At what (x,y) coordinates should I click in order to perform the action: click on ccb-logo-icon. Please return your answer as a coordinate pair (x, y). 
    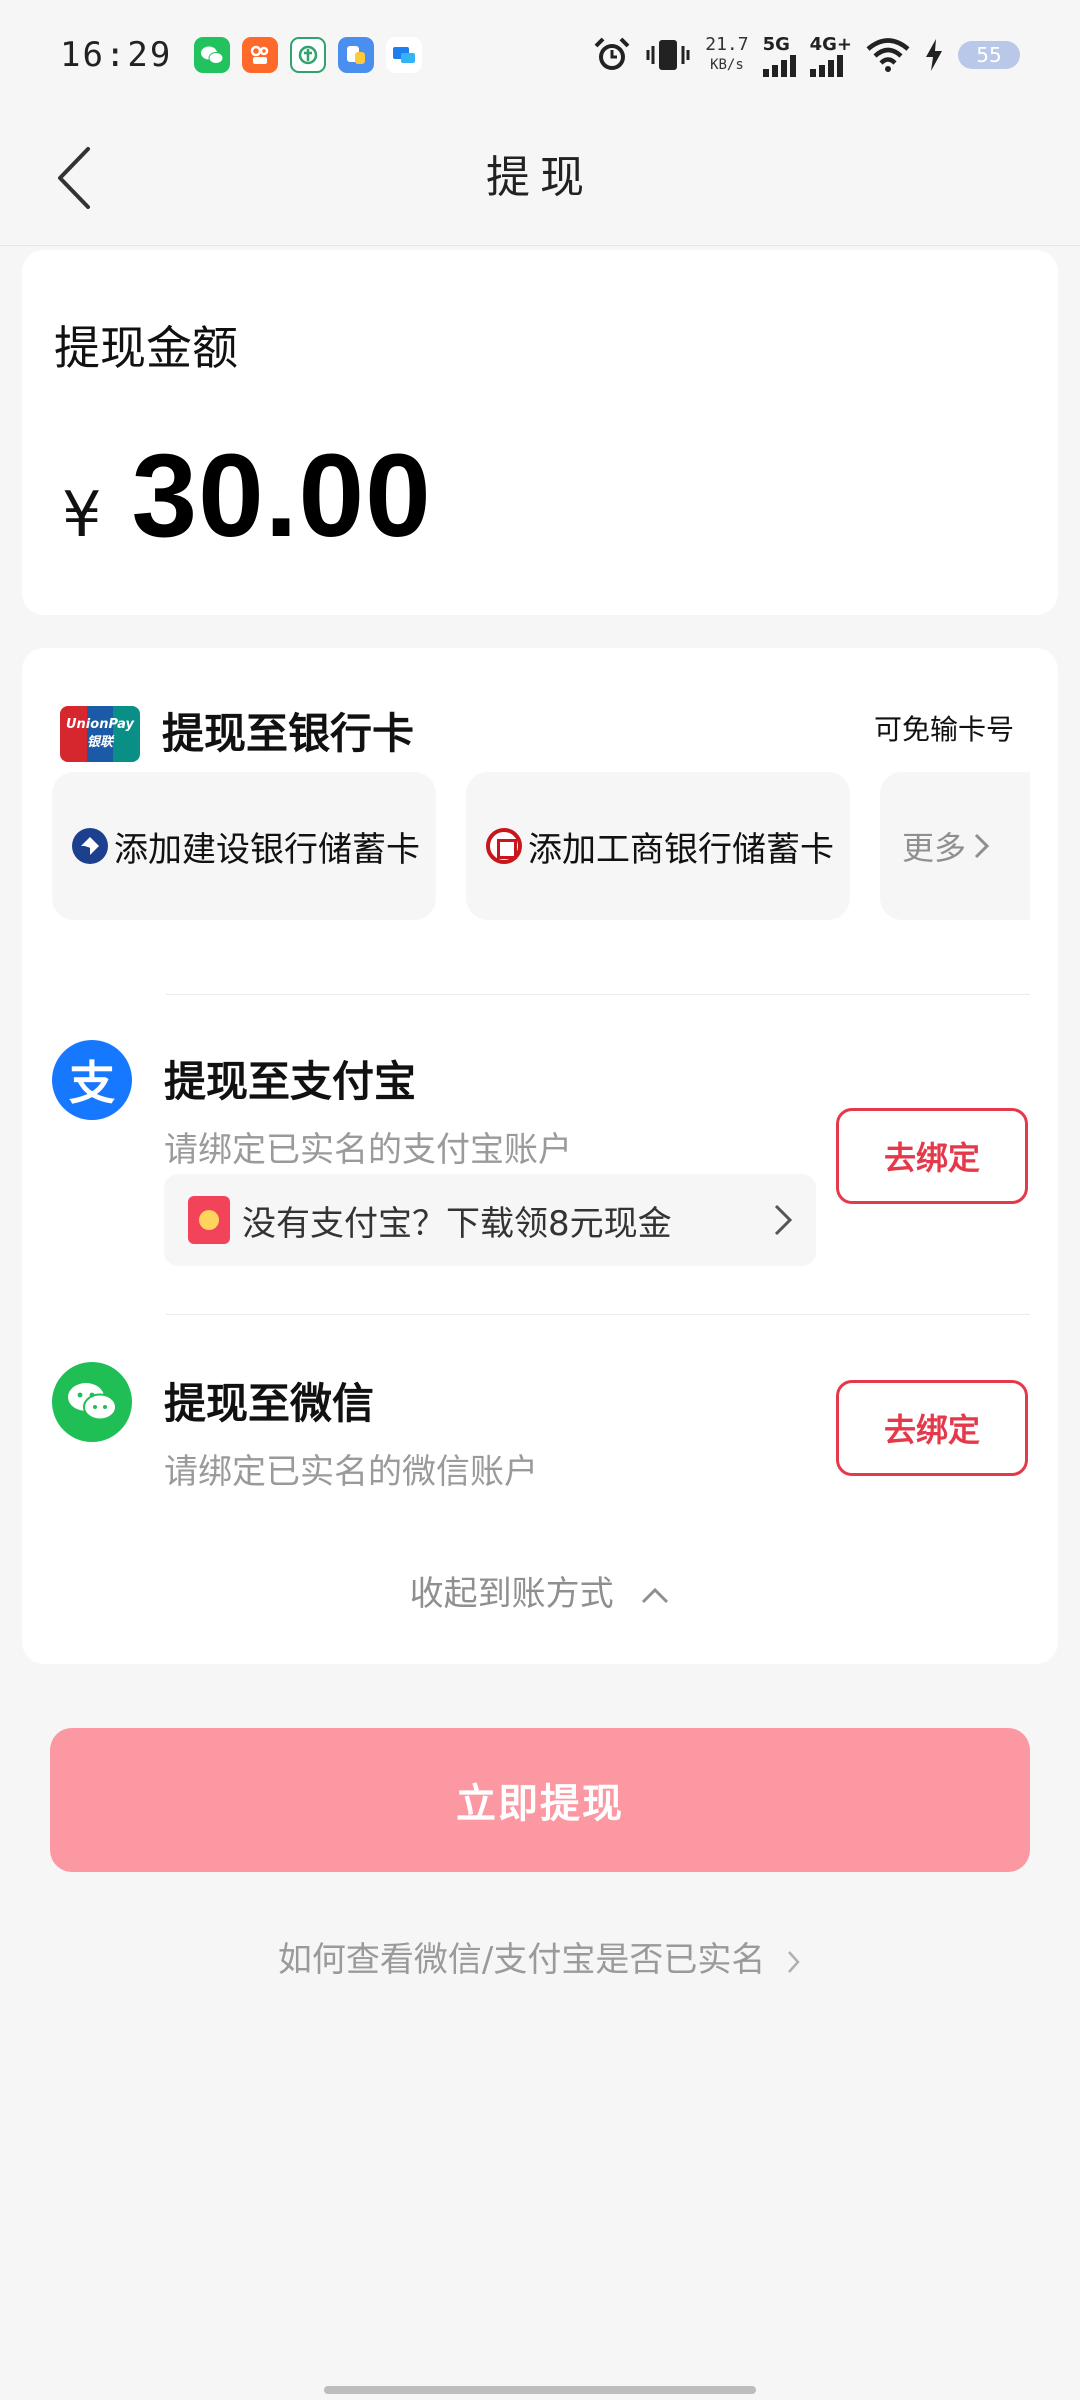
    Looking at the image, I should click on (90, 846).